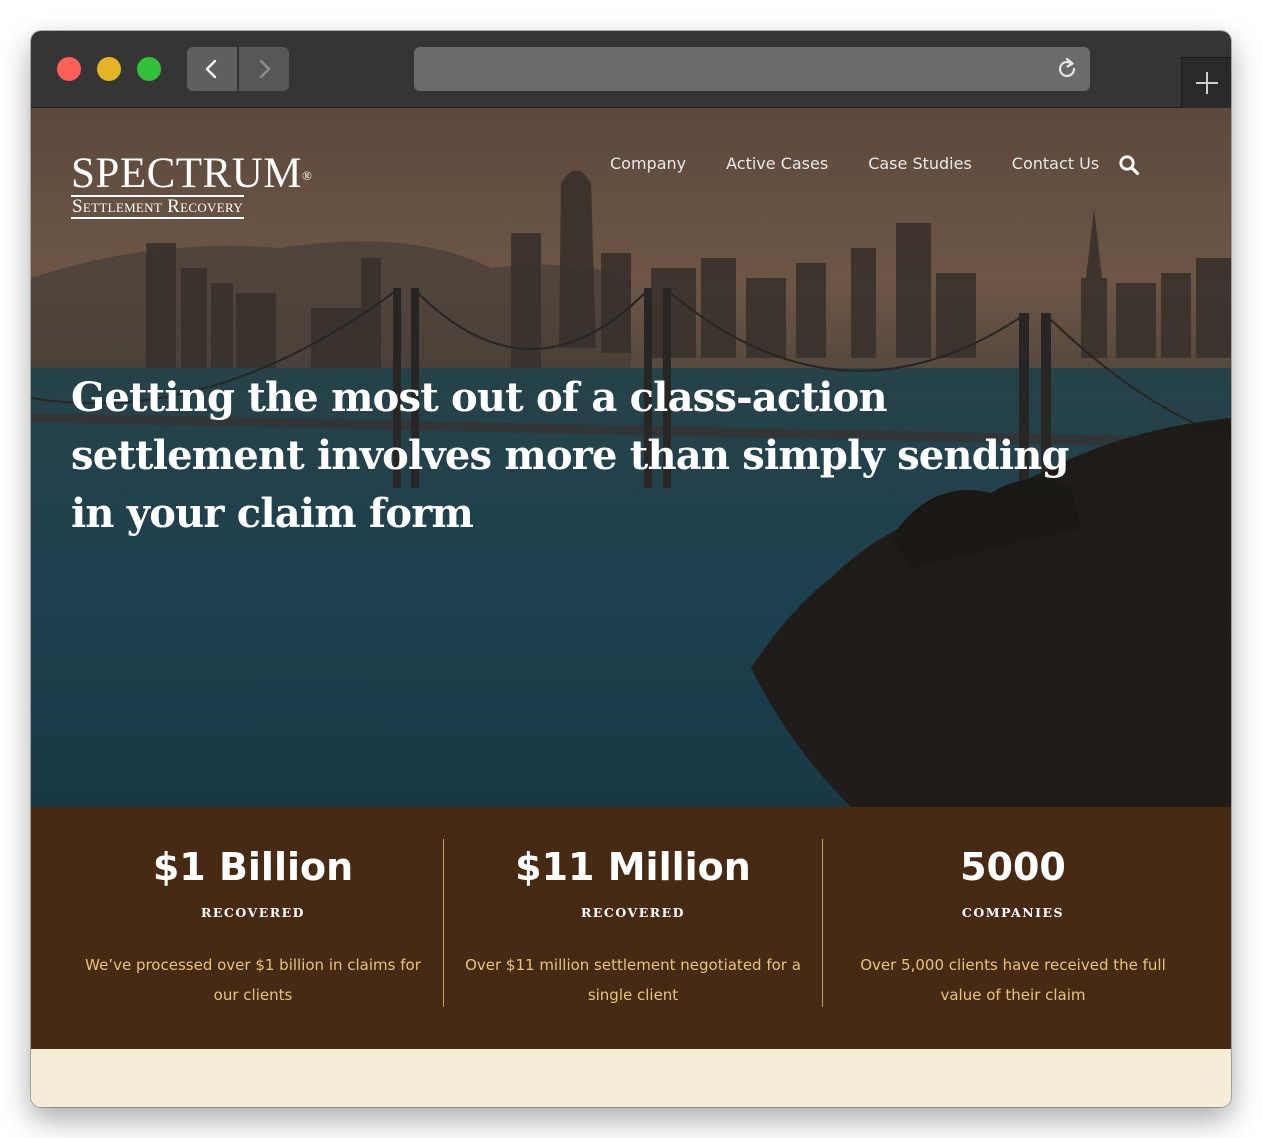 This screenshot has height=1138, width=1262. I want to click on nav-company: Company, so click(648, 163).